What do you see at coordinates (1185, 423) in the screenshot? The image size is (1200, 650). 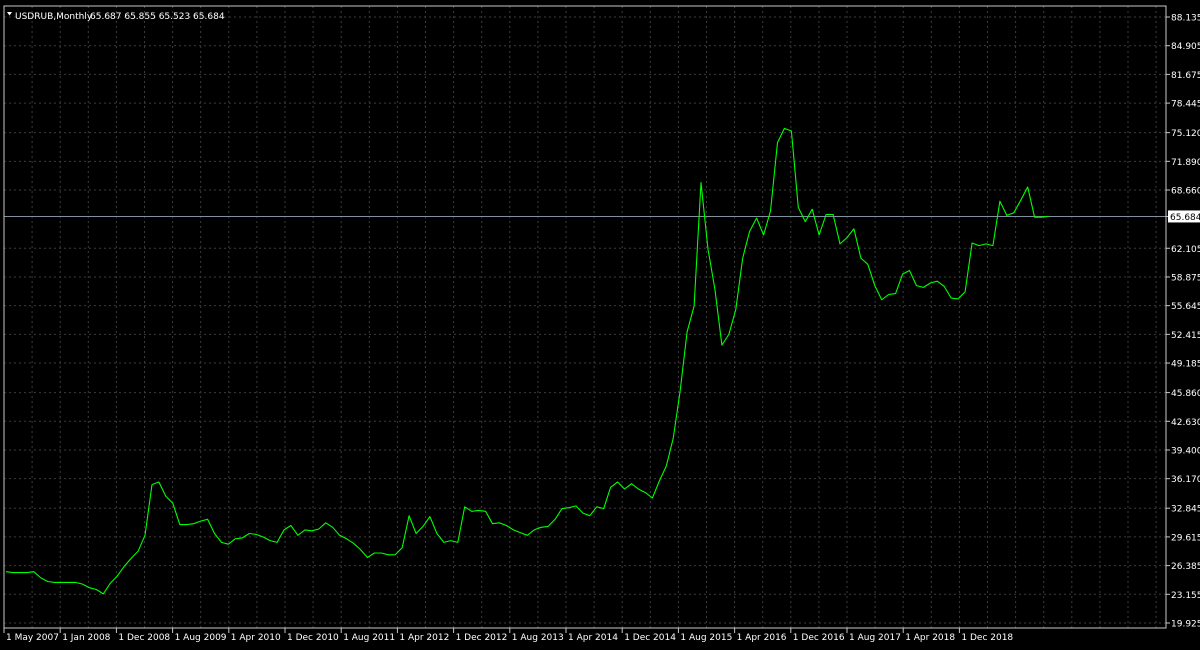 I see `price-tick-label: 42.630` at bounding box center [1185, 423].